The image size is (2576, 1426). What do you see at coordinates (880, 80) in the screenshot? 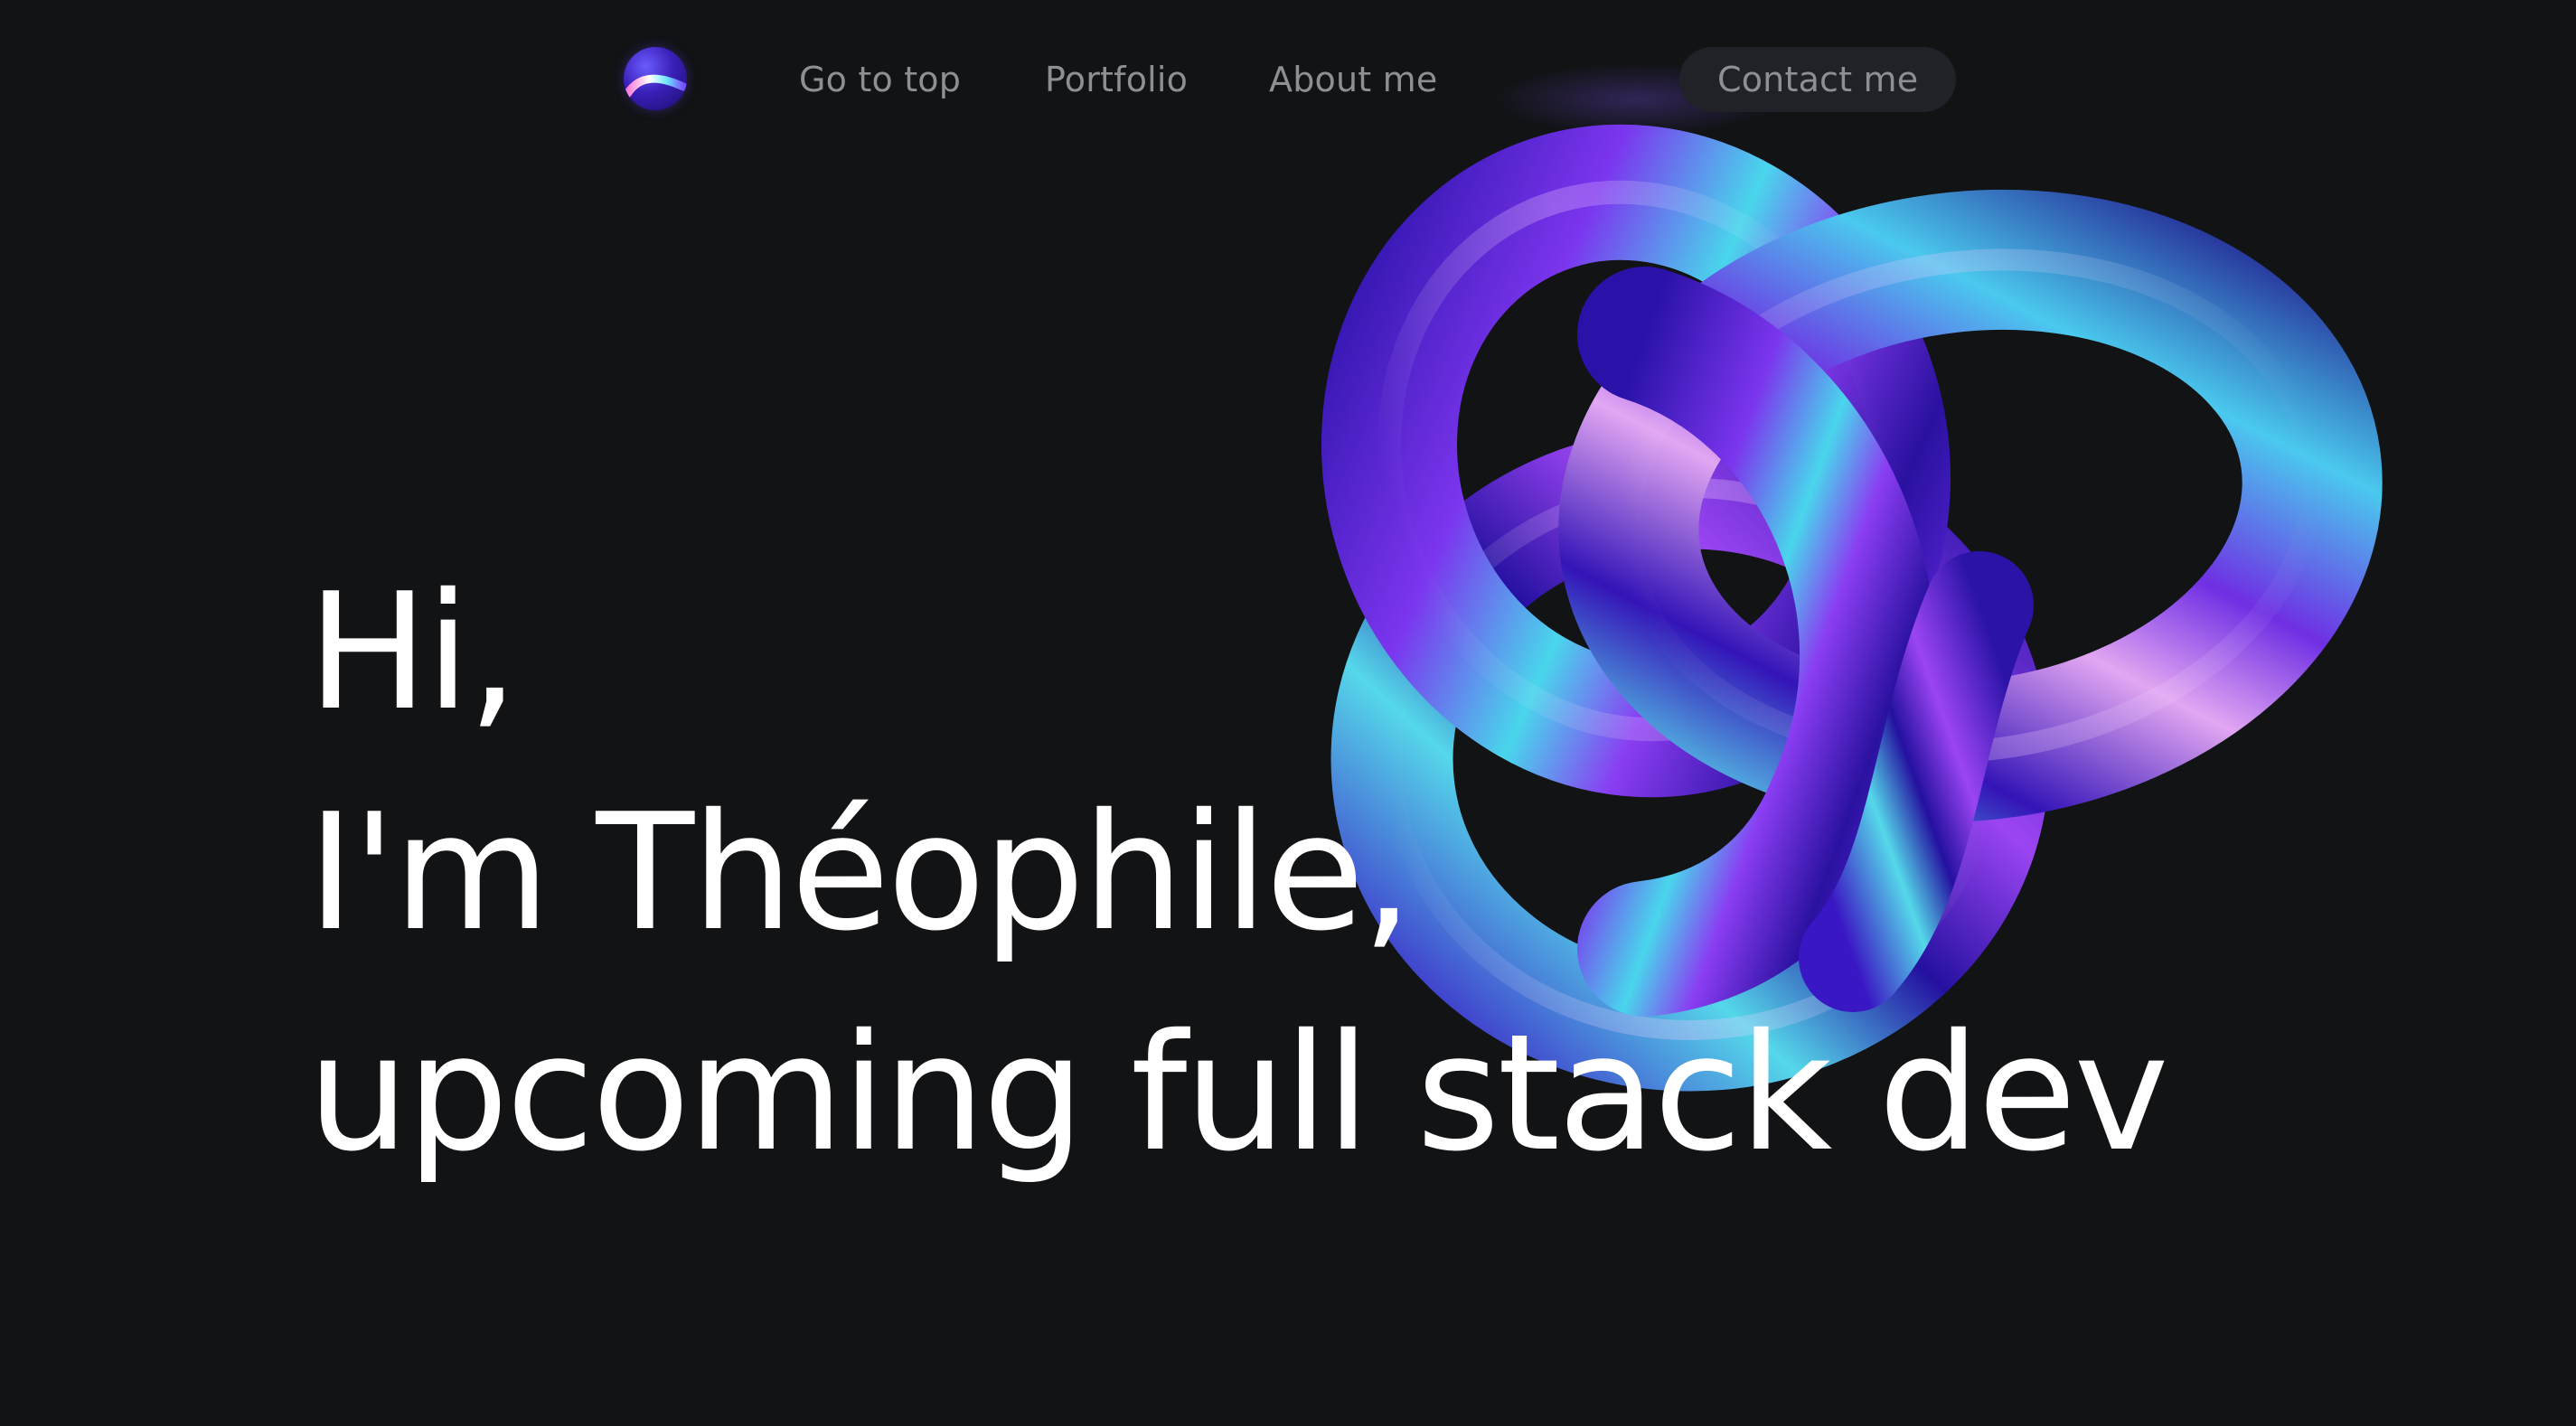
I see `nav-link-go-to-top: Go to top` at bounding box center [880, 80].